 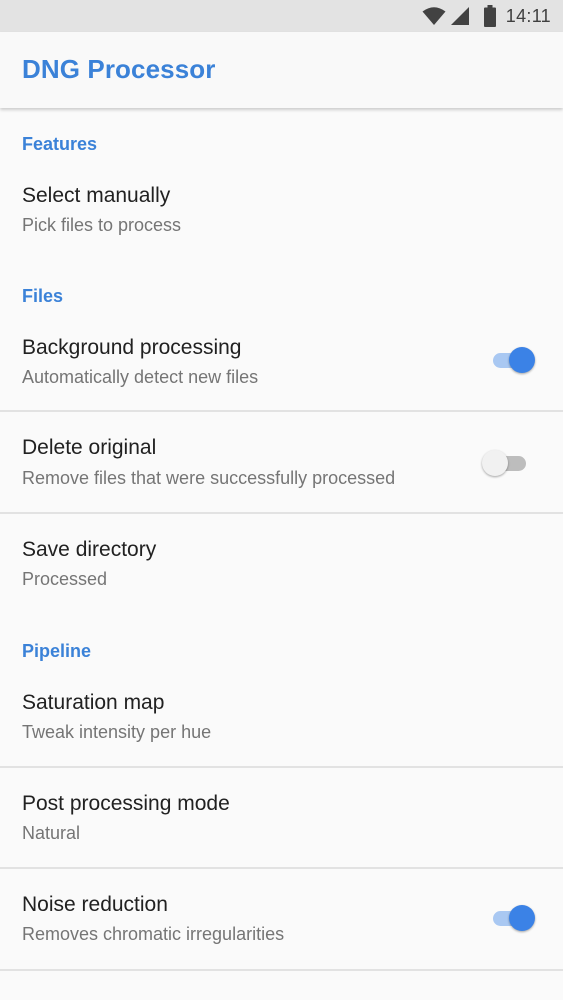 What do you see at coordinates (140, 377) in the screenshot?
I see `pref-summary: Automatically detect new files` at bounding box center [140, 377].